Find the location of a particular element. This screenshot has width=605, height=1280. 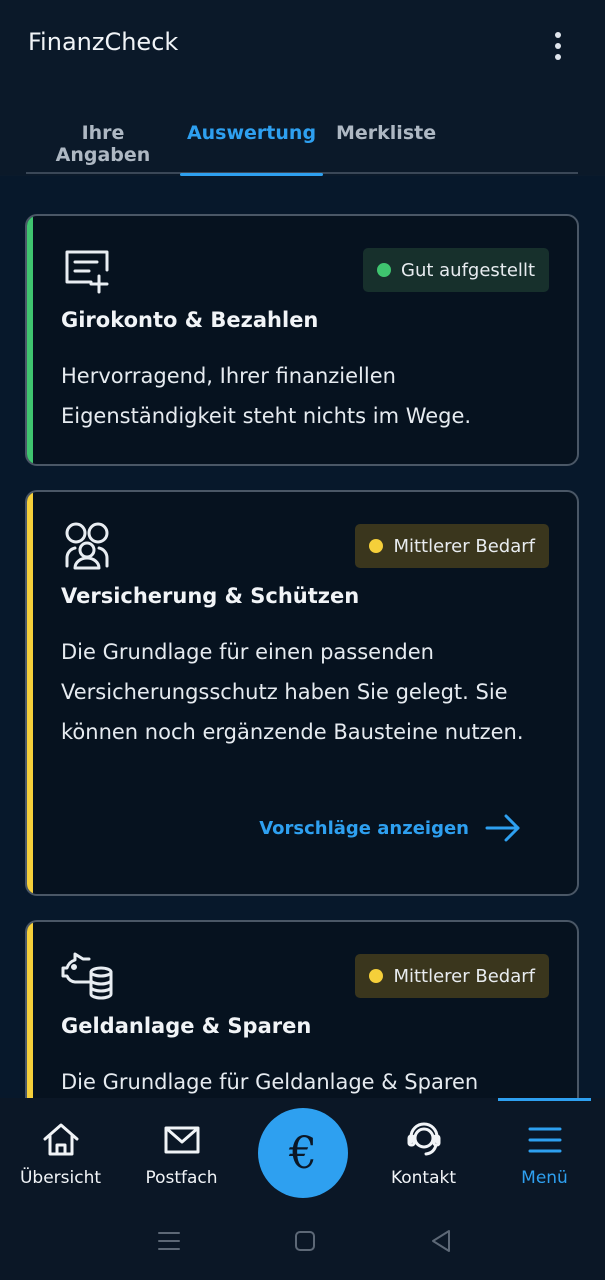

link-label: Vorschläge anzeigen is located at coordinates (364, 828).